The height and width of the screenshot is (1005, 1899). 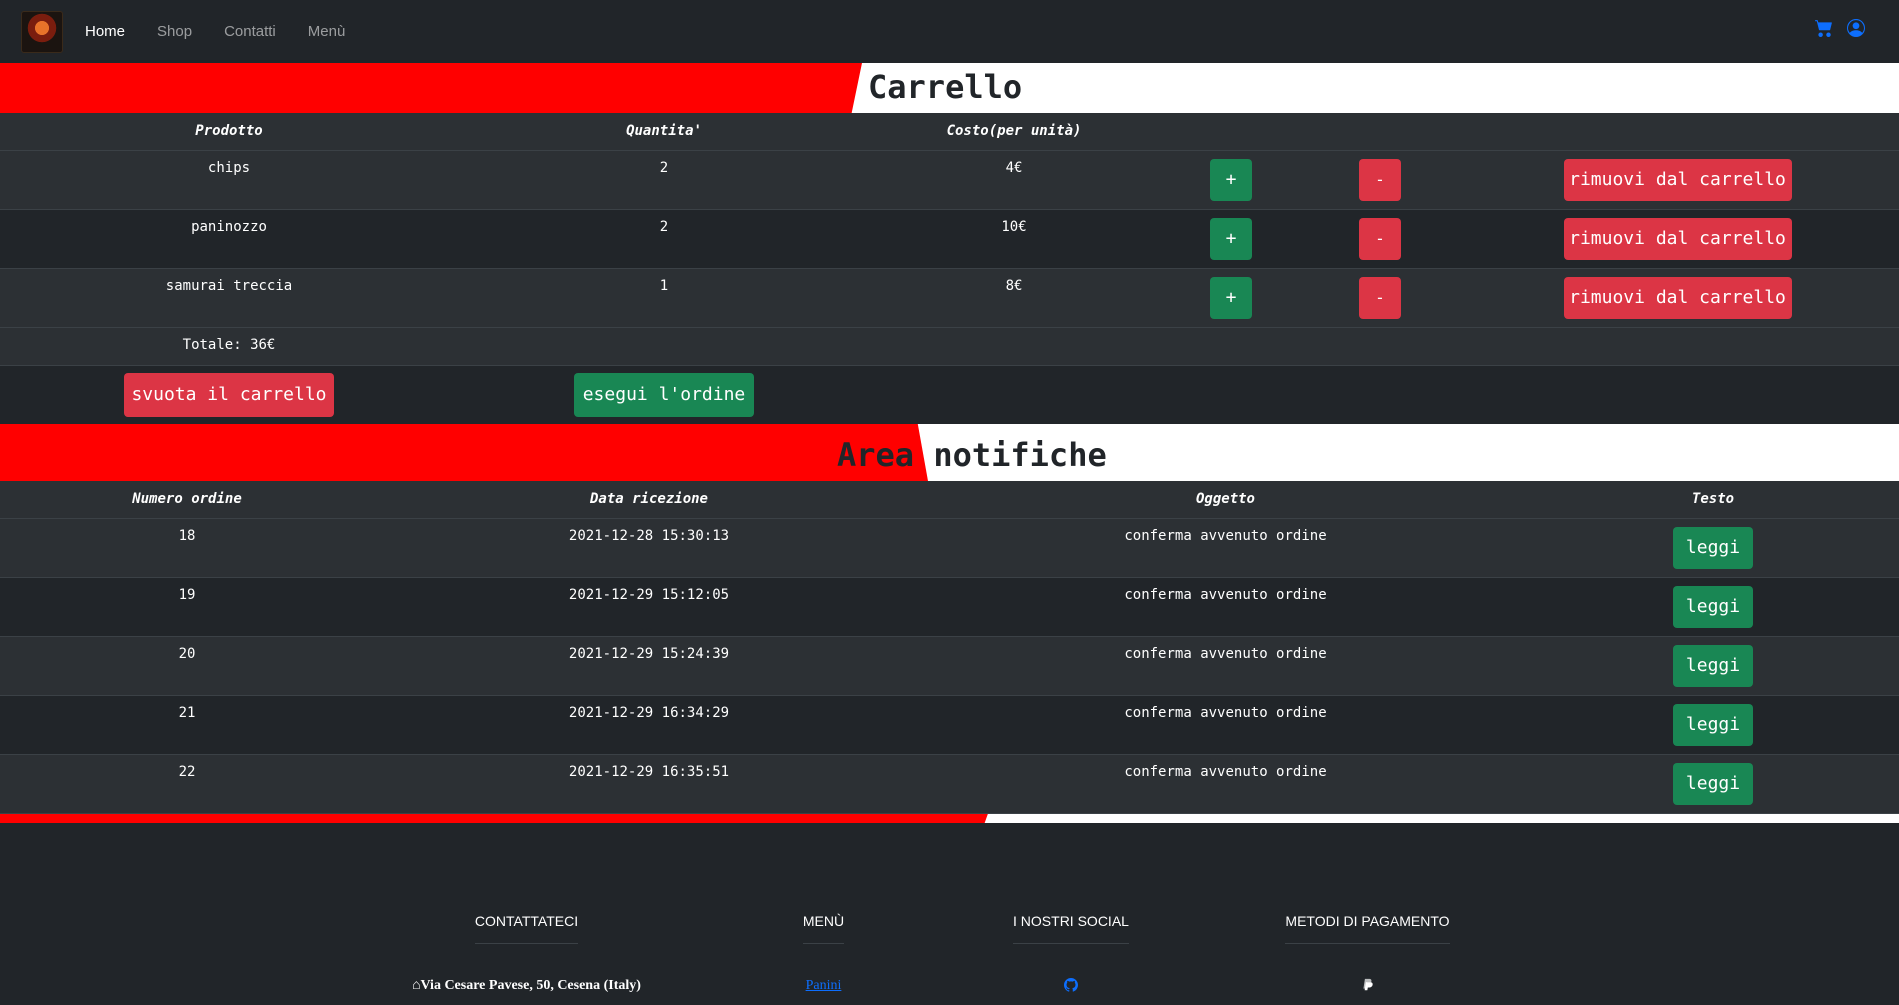 I want to click on github-icon, so click(x=1071, y=985).